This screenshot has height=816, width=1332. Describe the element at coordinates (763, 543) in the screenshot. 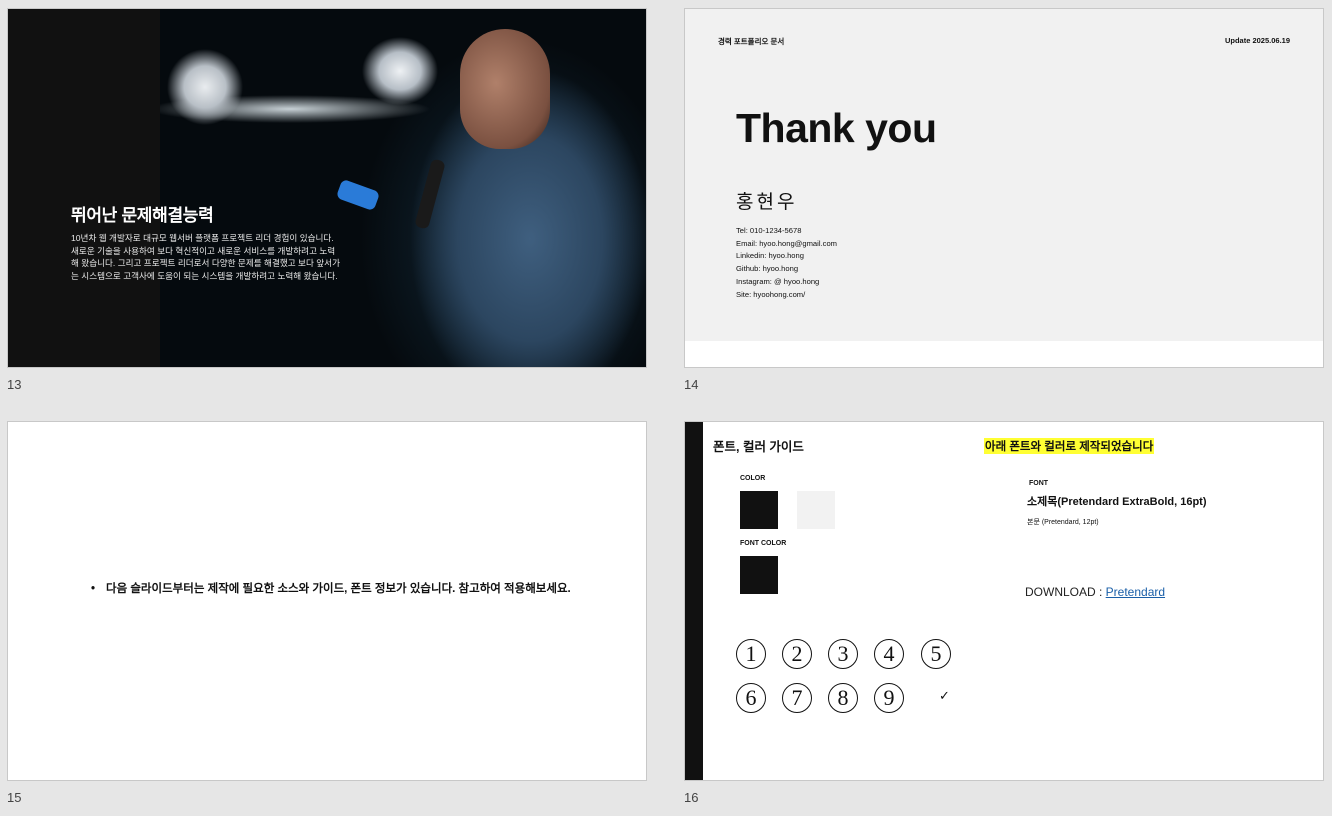

I see `font-color-label: FONT COLOR` at that location.